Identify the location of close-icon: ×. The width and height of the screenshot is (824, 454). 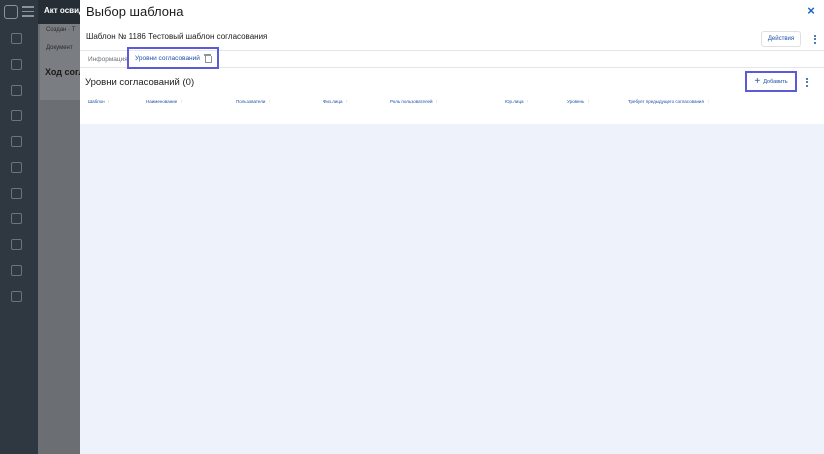
(811, 11).